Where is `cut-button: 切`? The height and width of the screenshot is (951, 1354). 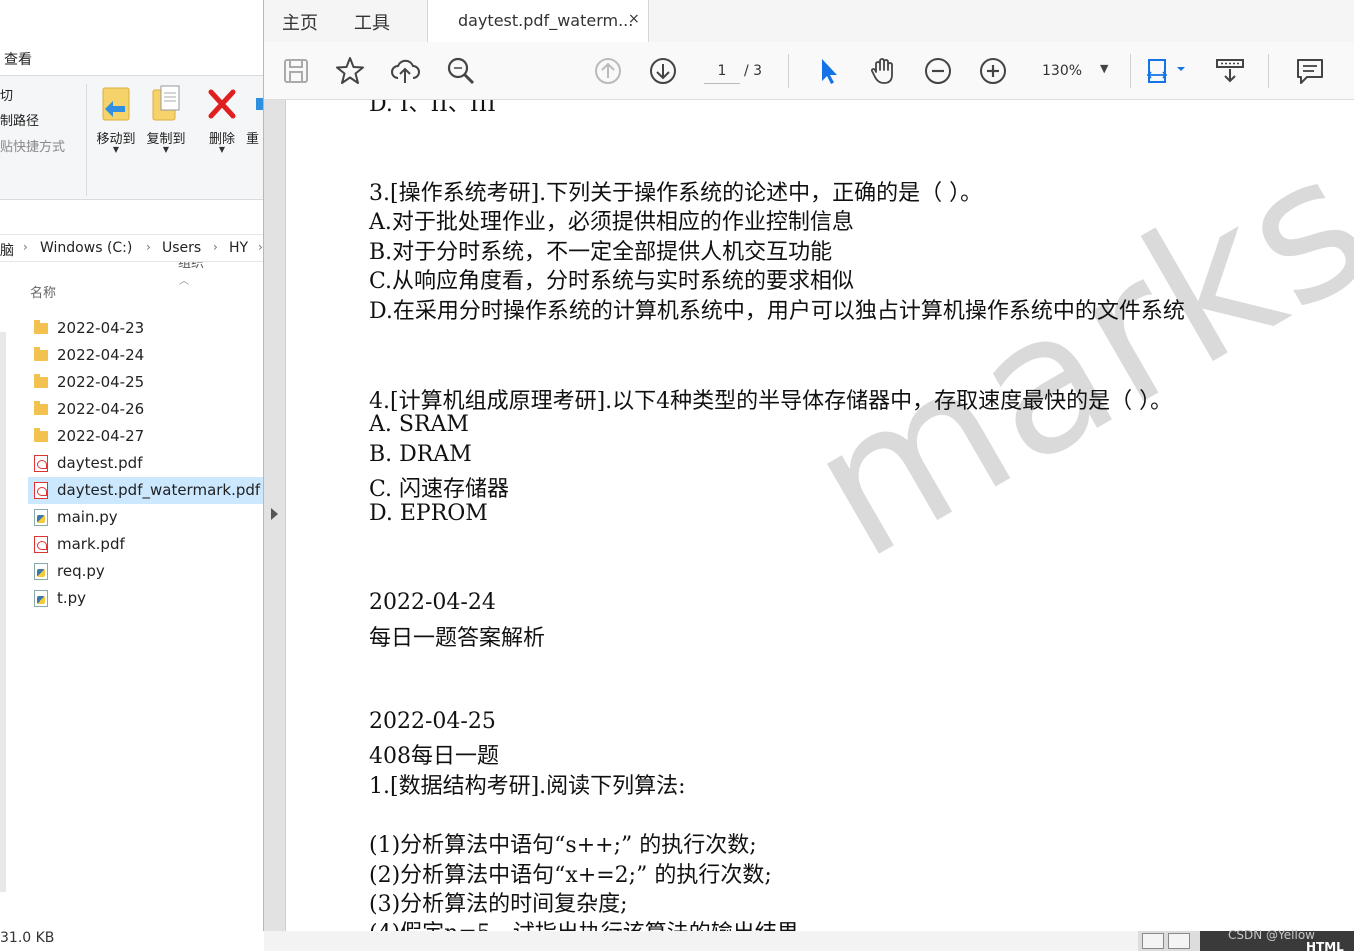 cut-button: 切 is located at coordinates (6, 94).